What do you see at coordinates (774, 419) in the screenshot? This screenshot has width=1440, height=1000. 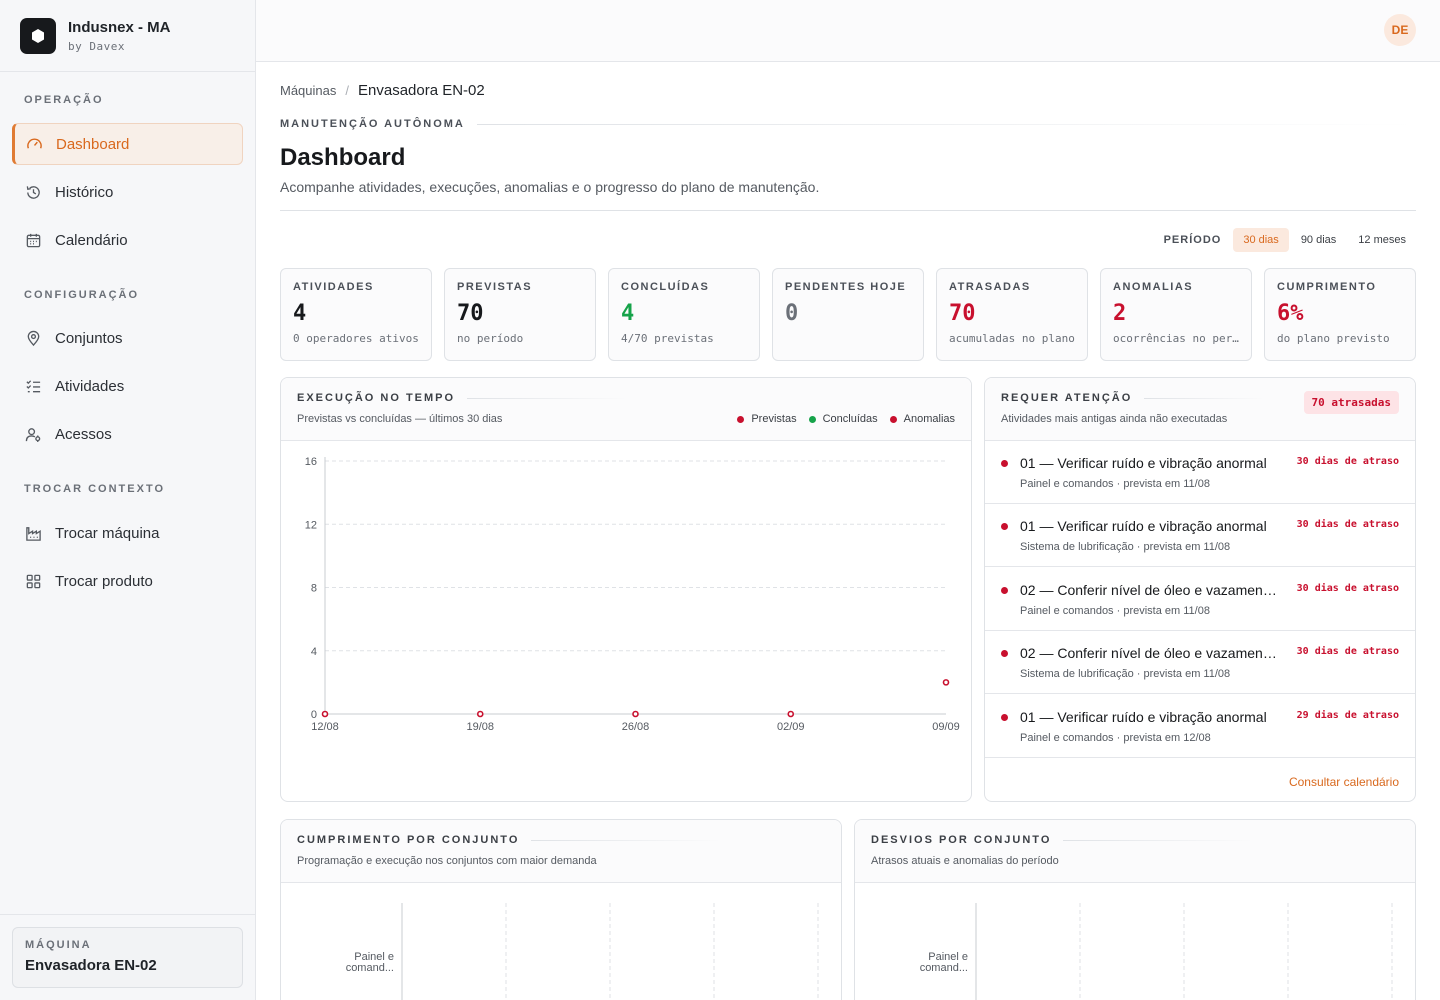 I see `legend-label: Previstas` at bounding box center [774, 419].